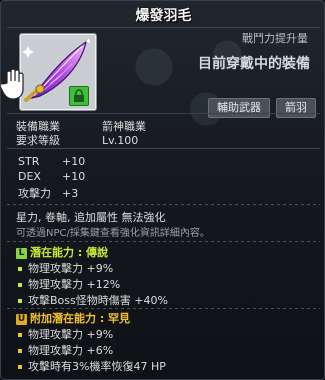 This screenshot has width=325, height=380. Describe the element at coordinates (77, 140) in the screenshot. I see `level-requirement-row: 要求等級 Lv.100` at that location.